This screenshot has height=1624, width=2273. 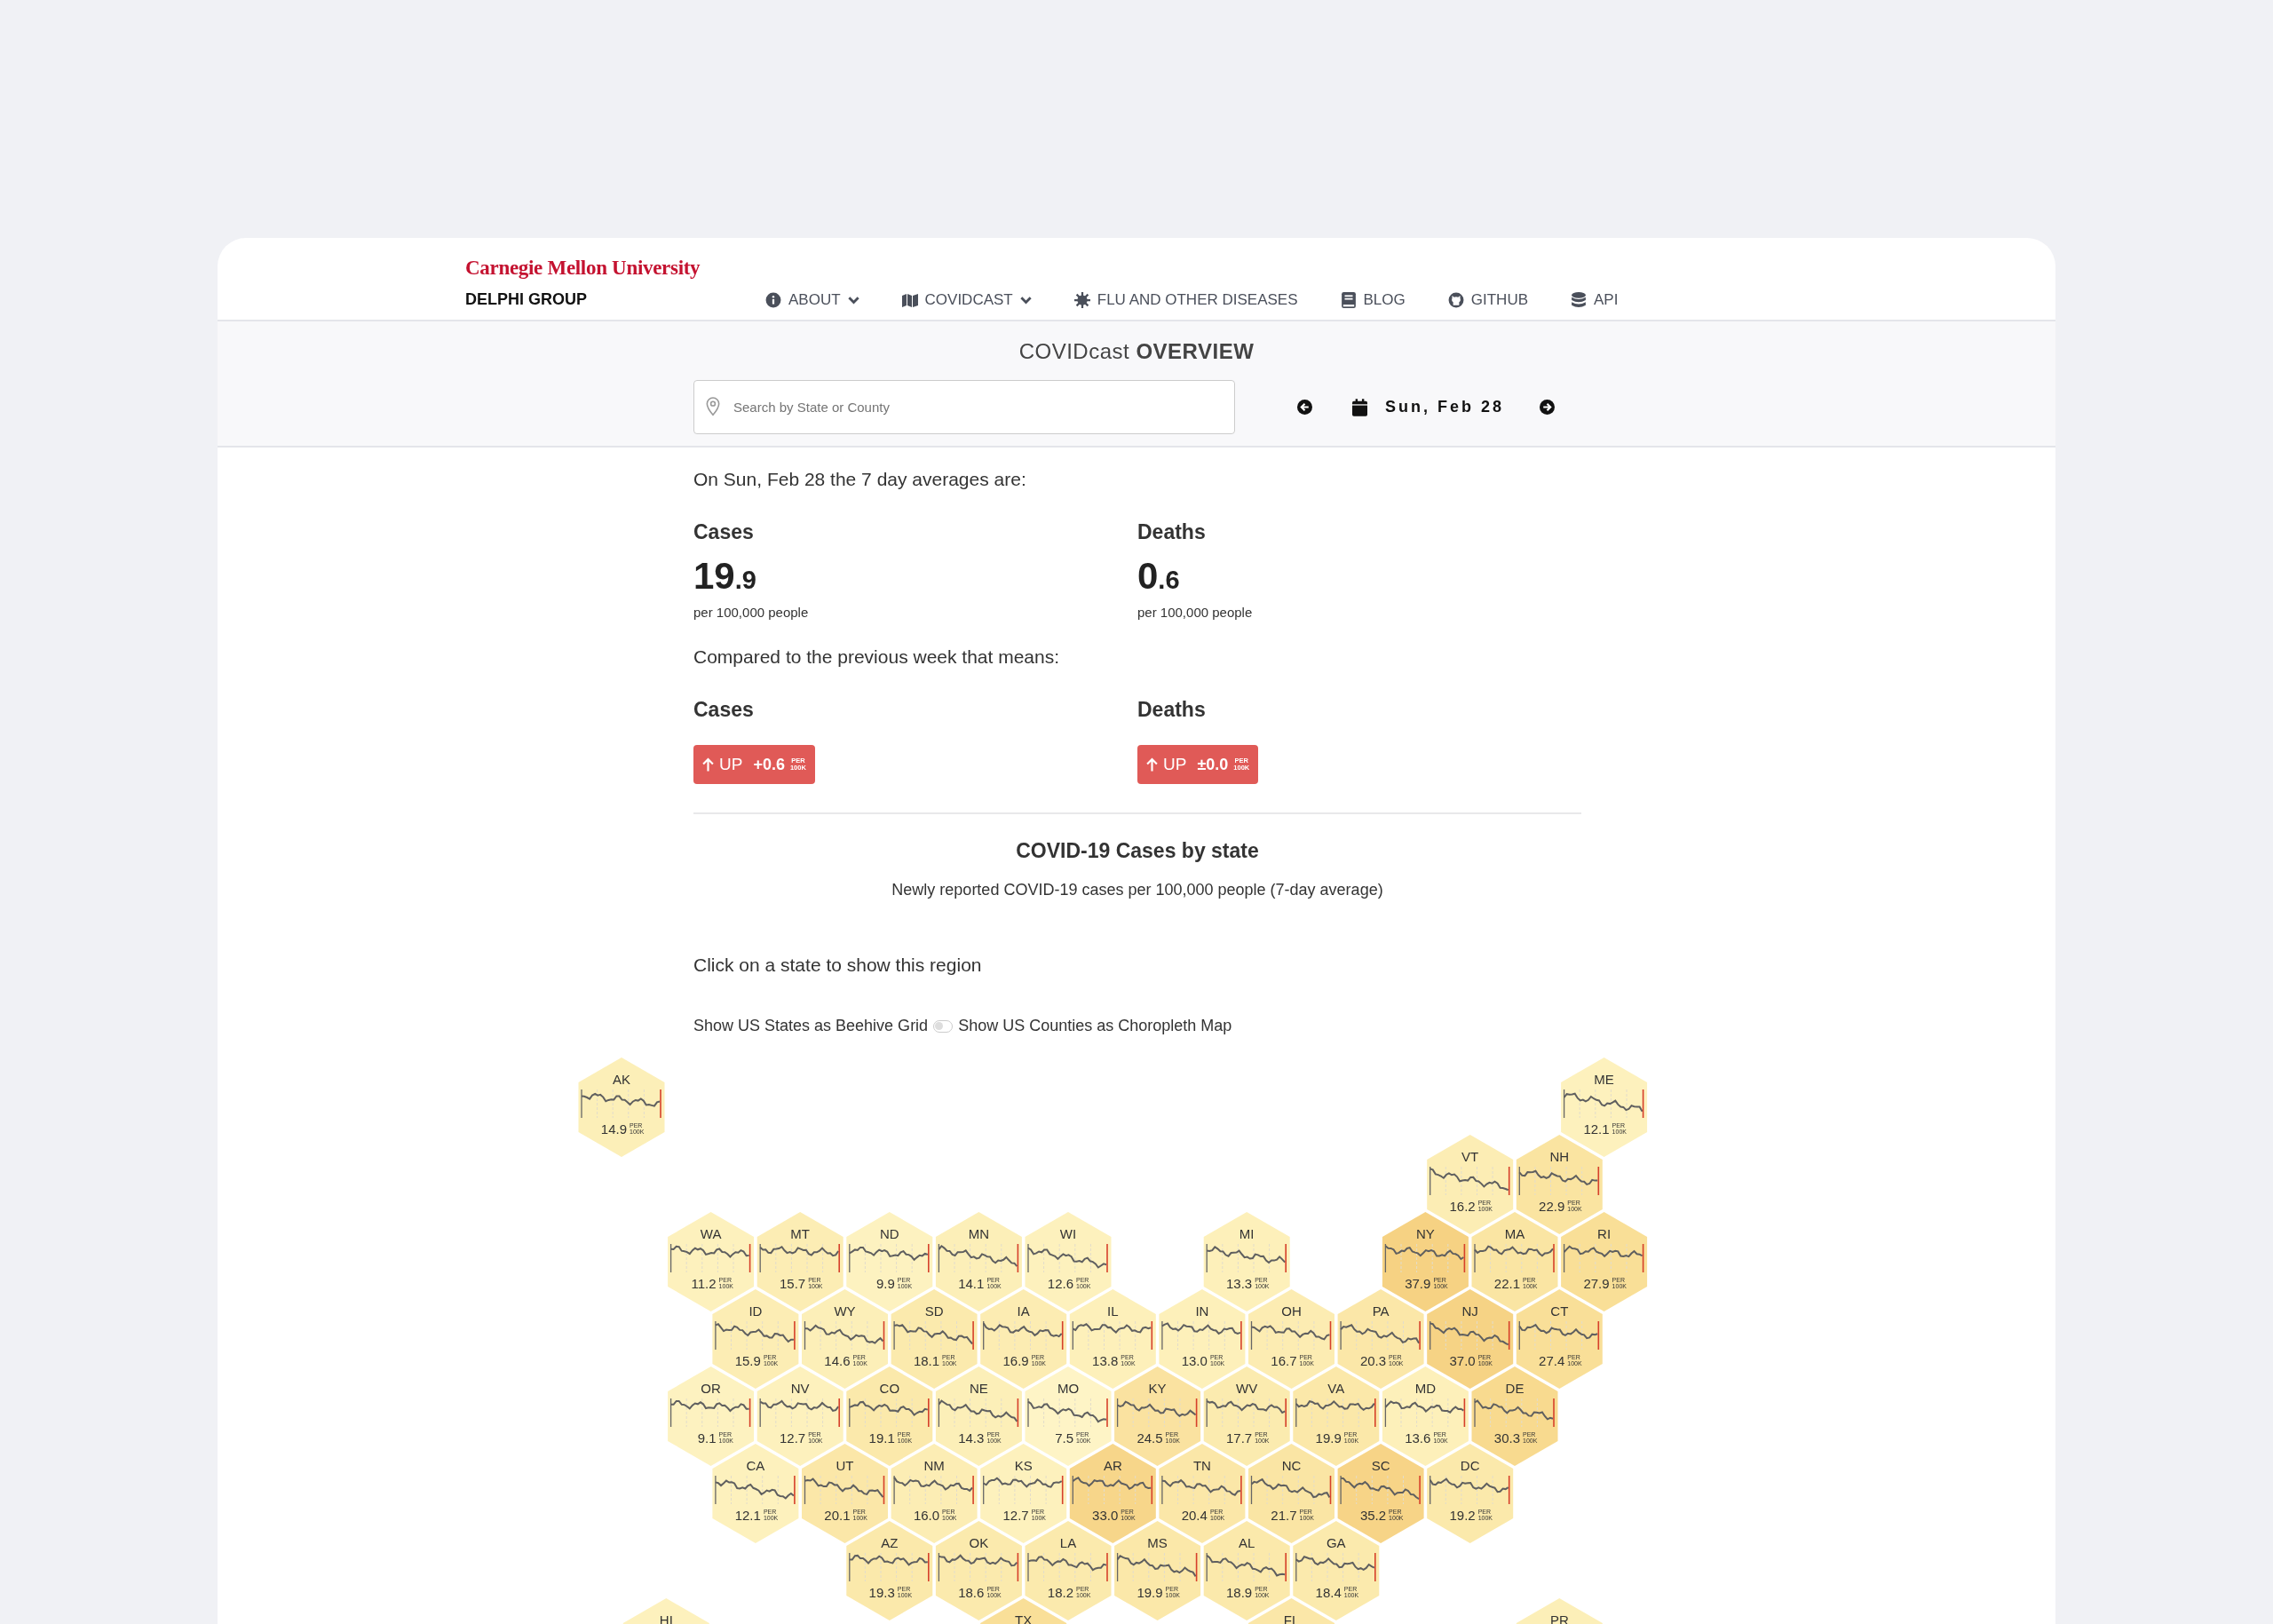 What do you see at coordinates (1336, 1542) in the screenshot?
I see `state-label: GA` at bounding box center [1336, 1542].